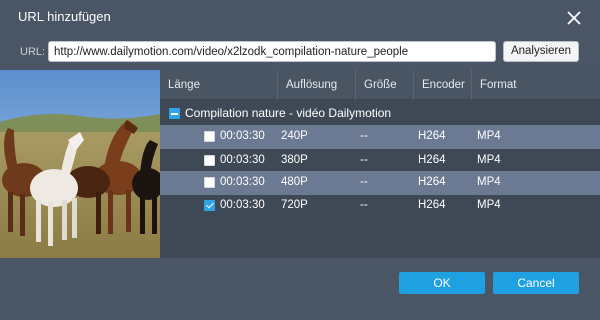  I want to click on column-header-size: Größe, so click(385, 85).